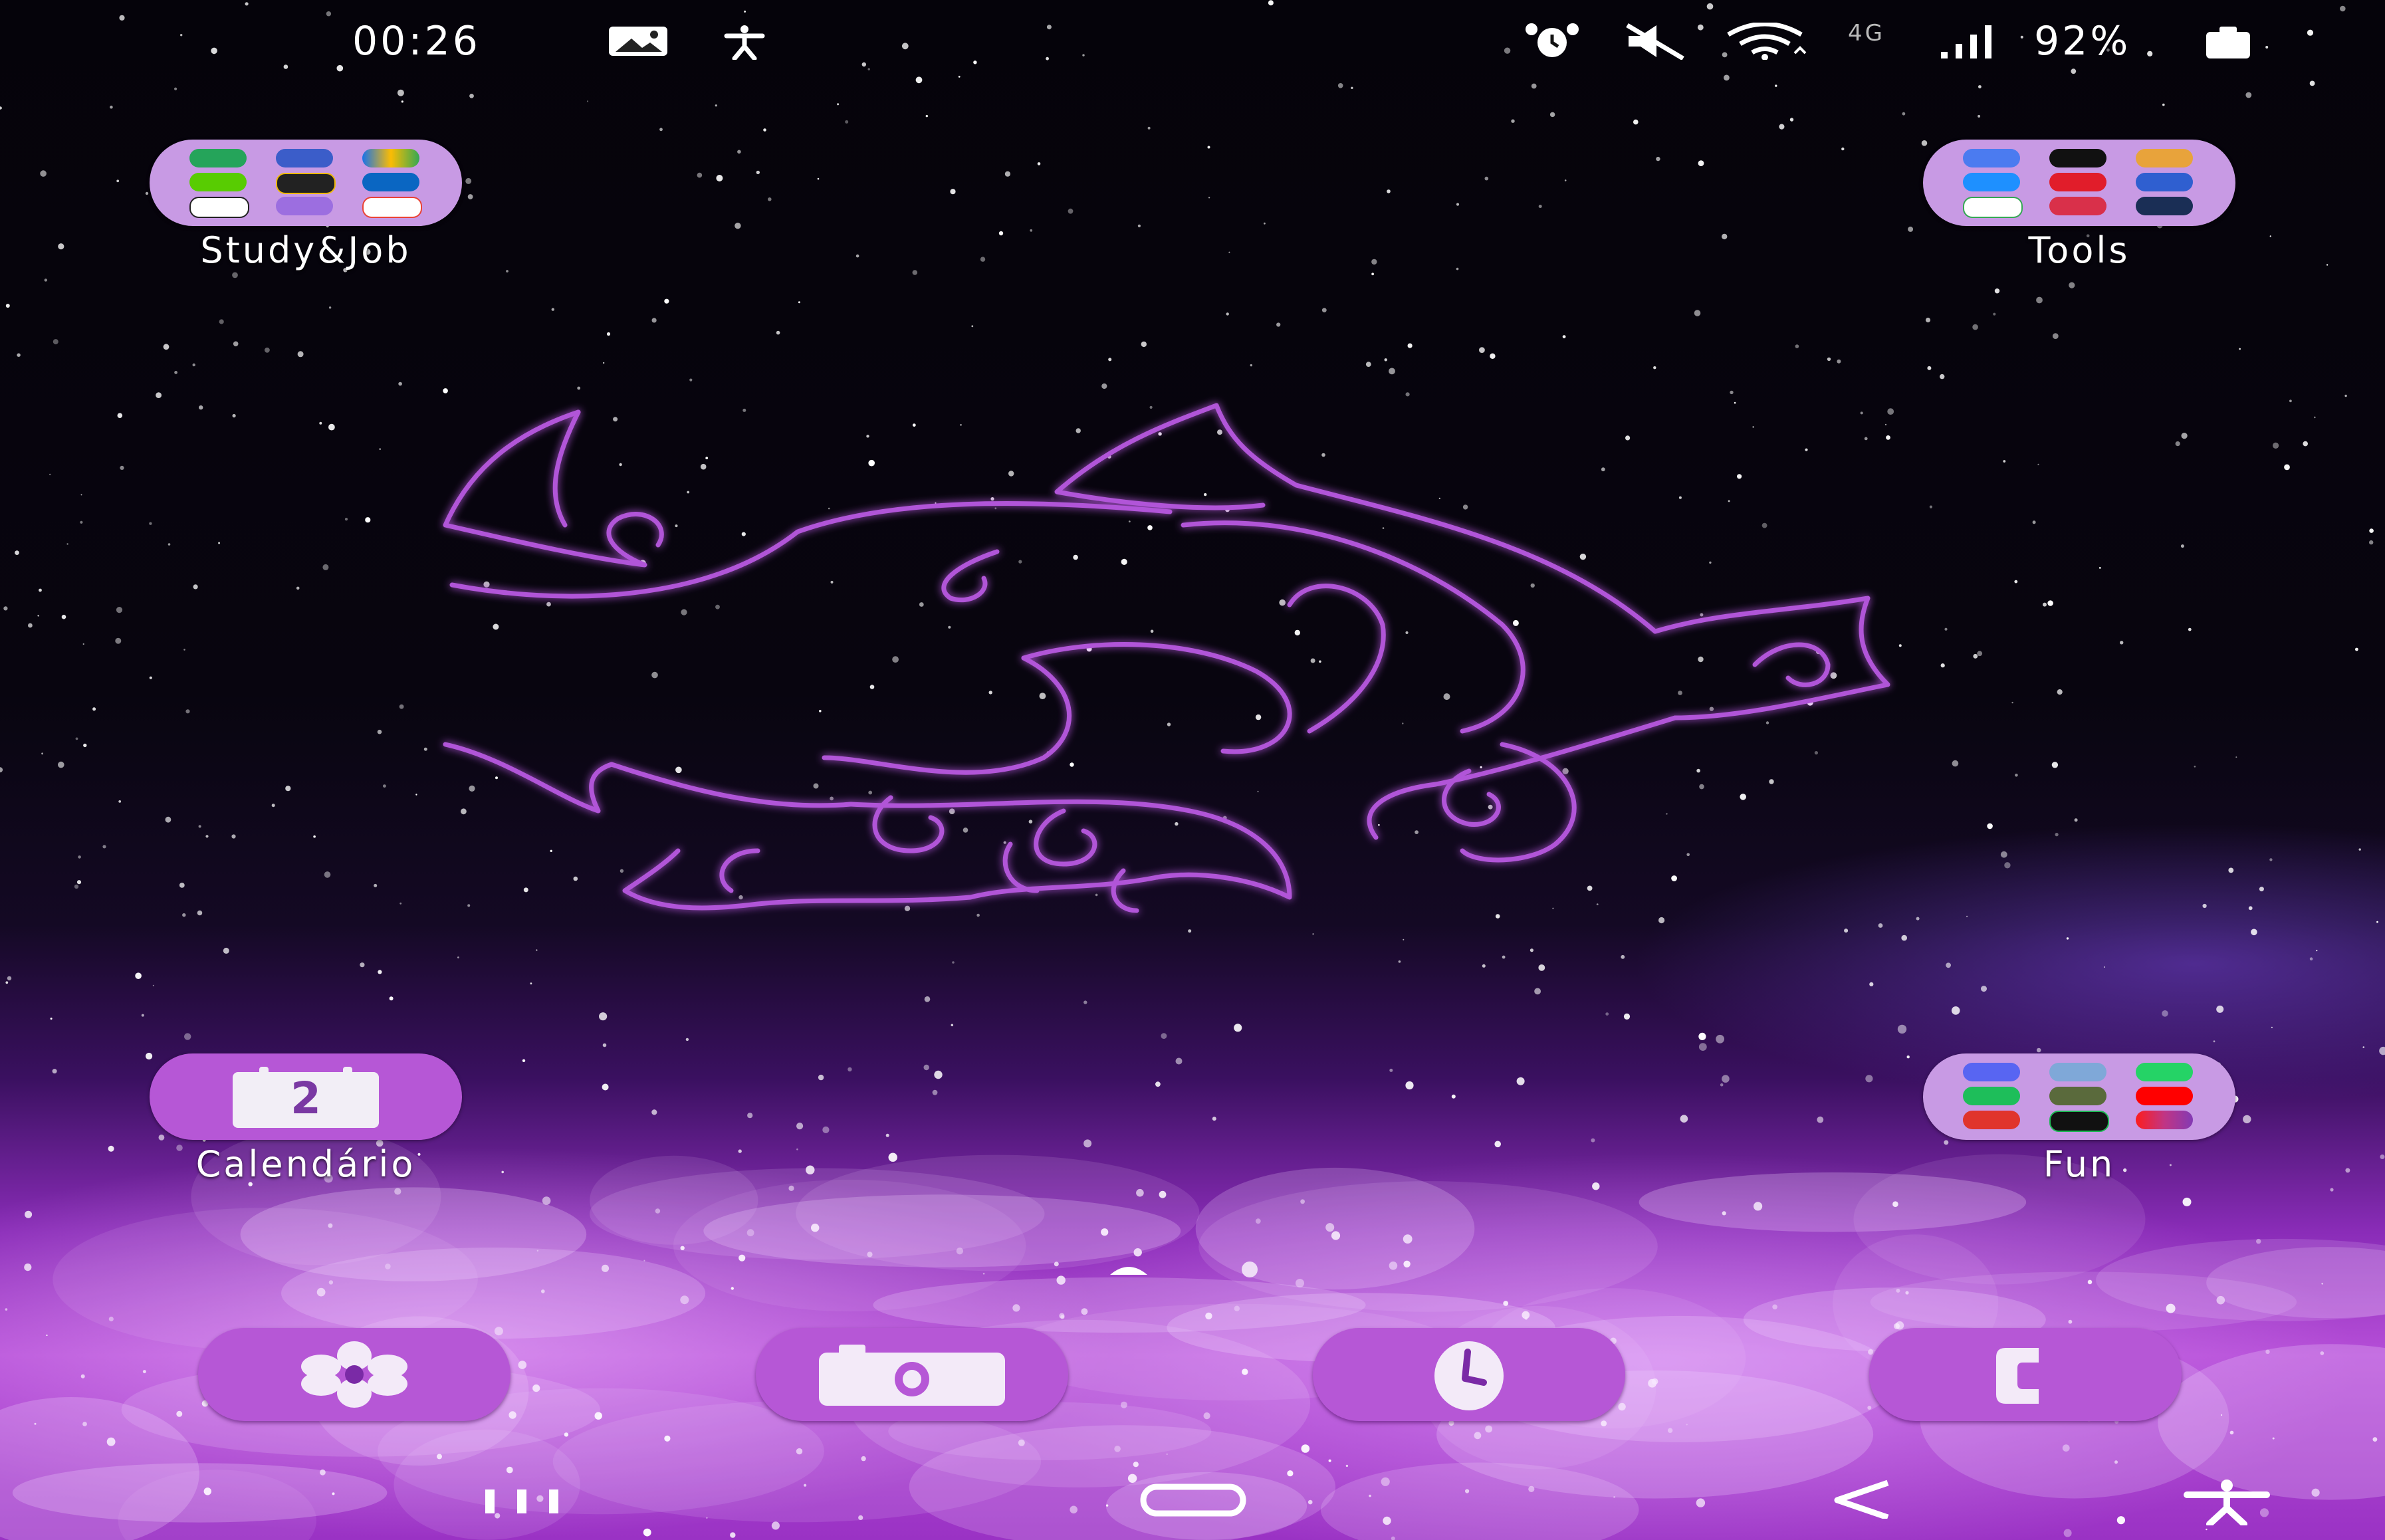 The height and width of the screenshot is (1540, 2385). Describe the element at coordinates (1128, 1271) in the screenshot. I see `home-page-indicator-icon` at that location.